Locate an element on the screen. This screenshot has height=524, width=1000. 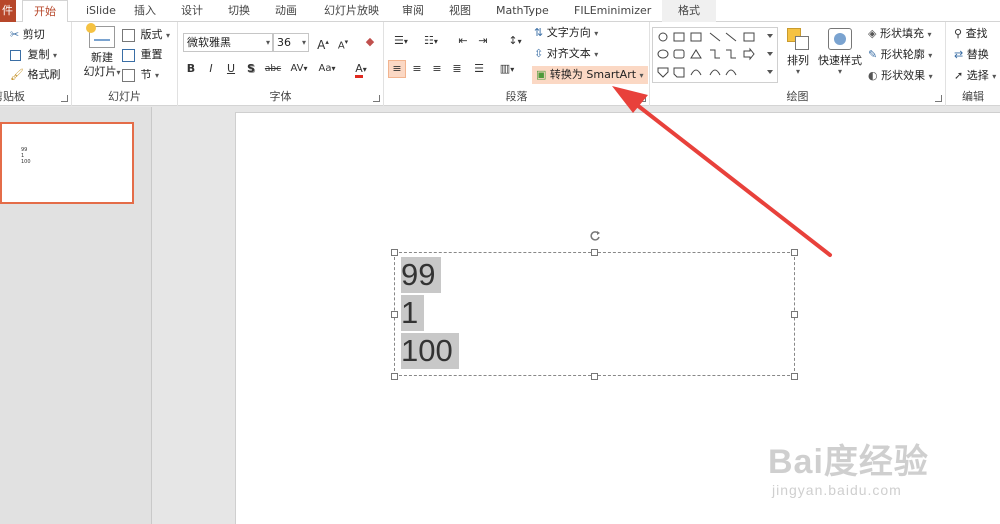
find-label: 查找 is located at coordinates (976, 33).